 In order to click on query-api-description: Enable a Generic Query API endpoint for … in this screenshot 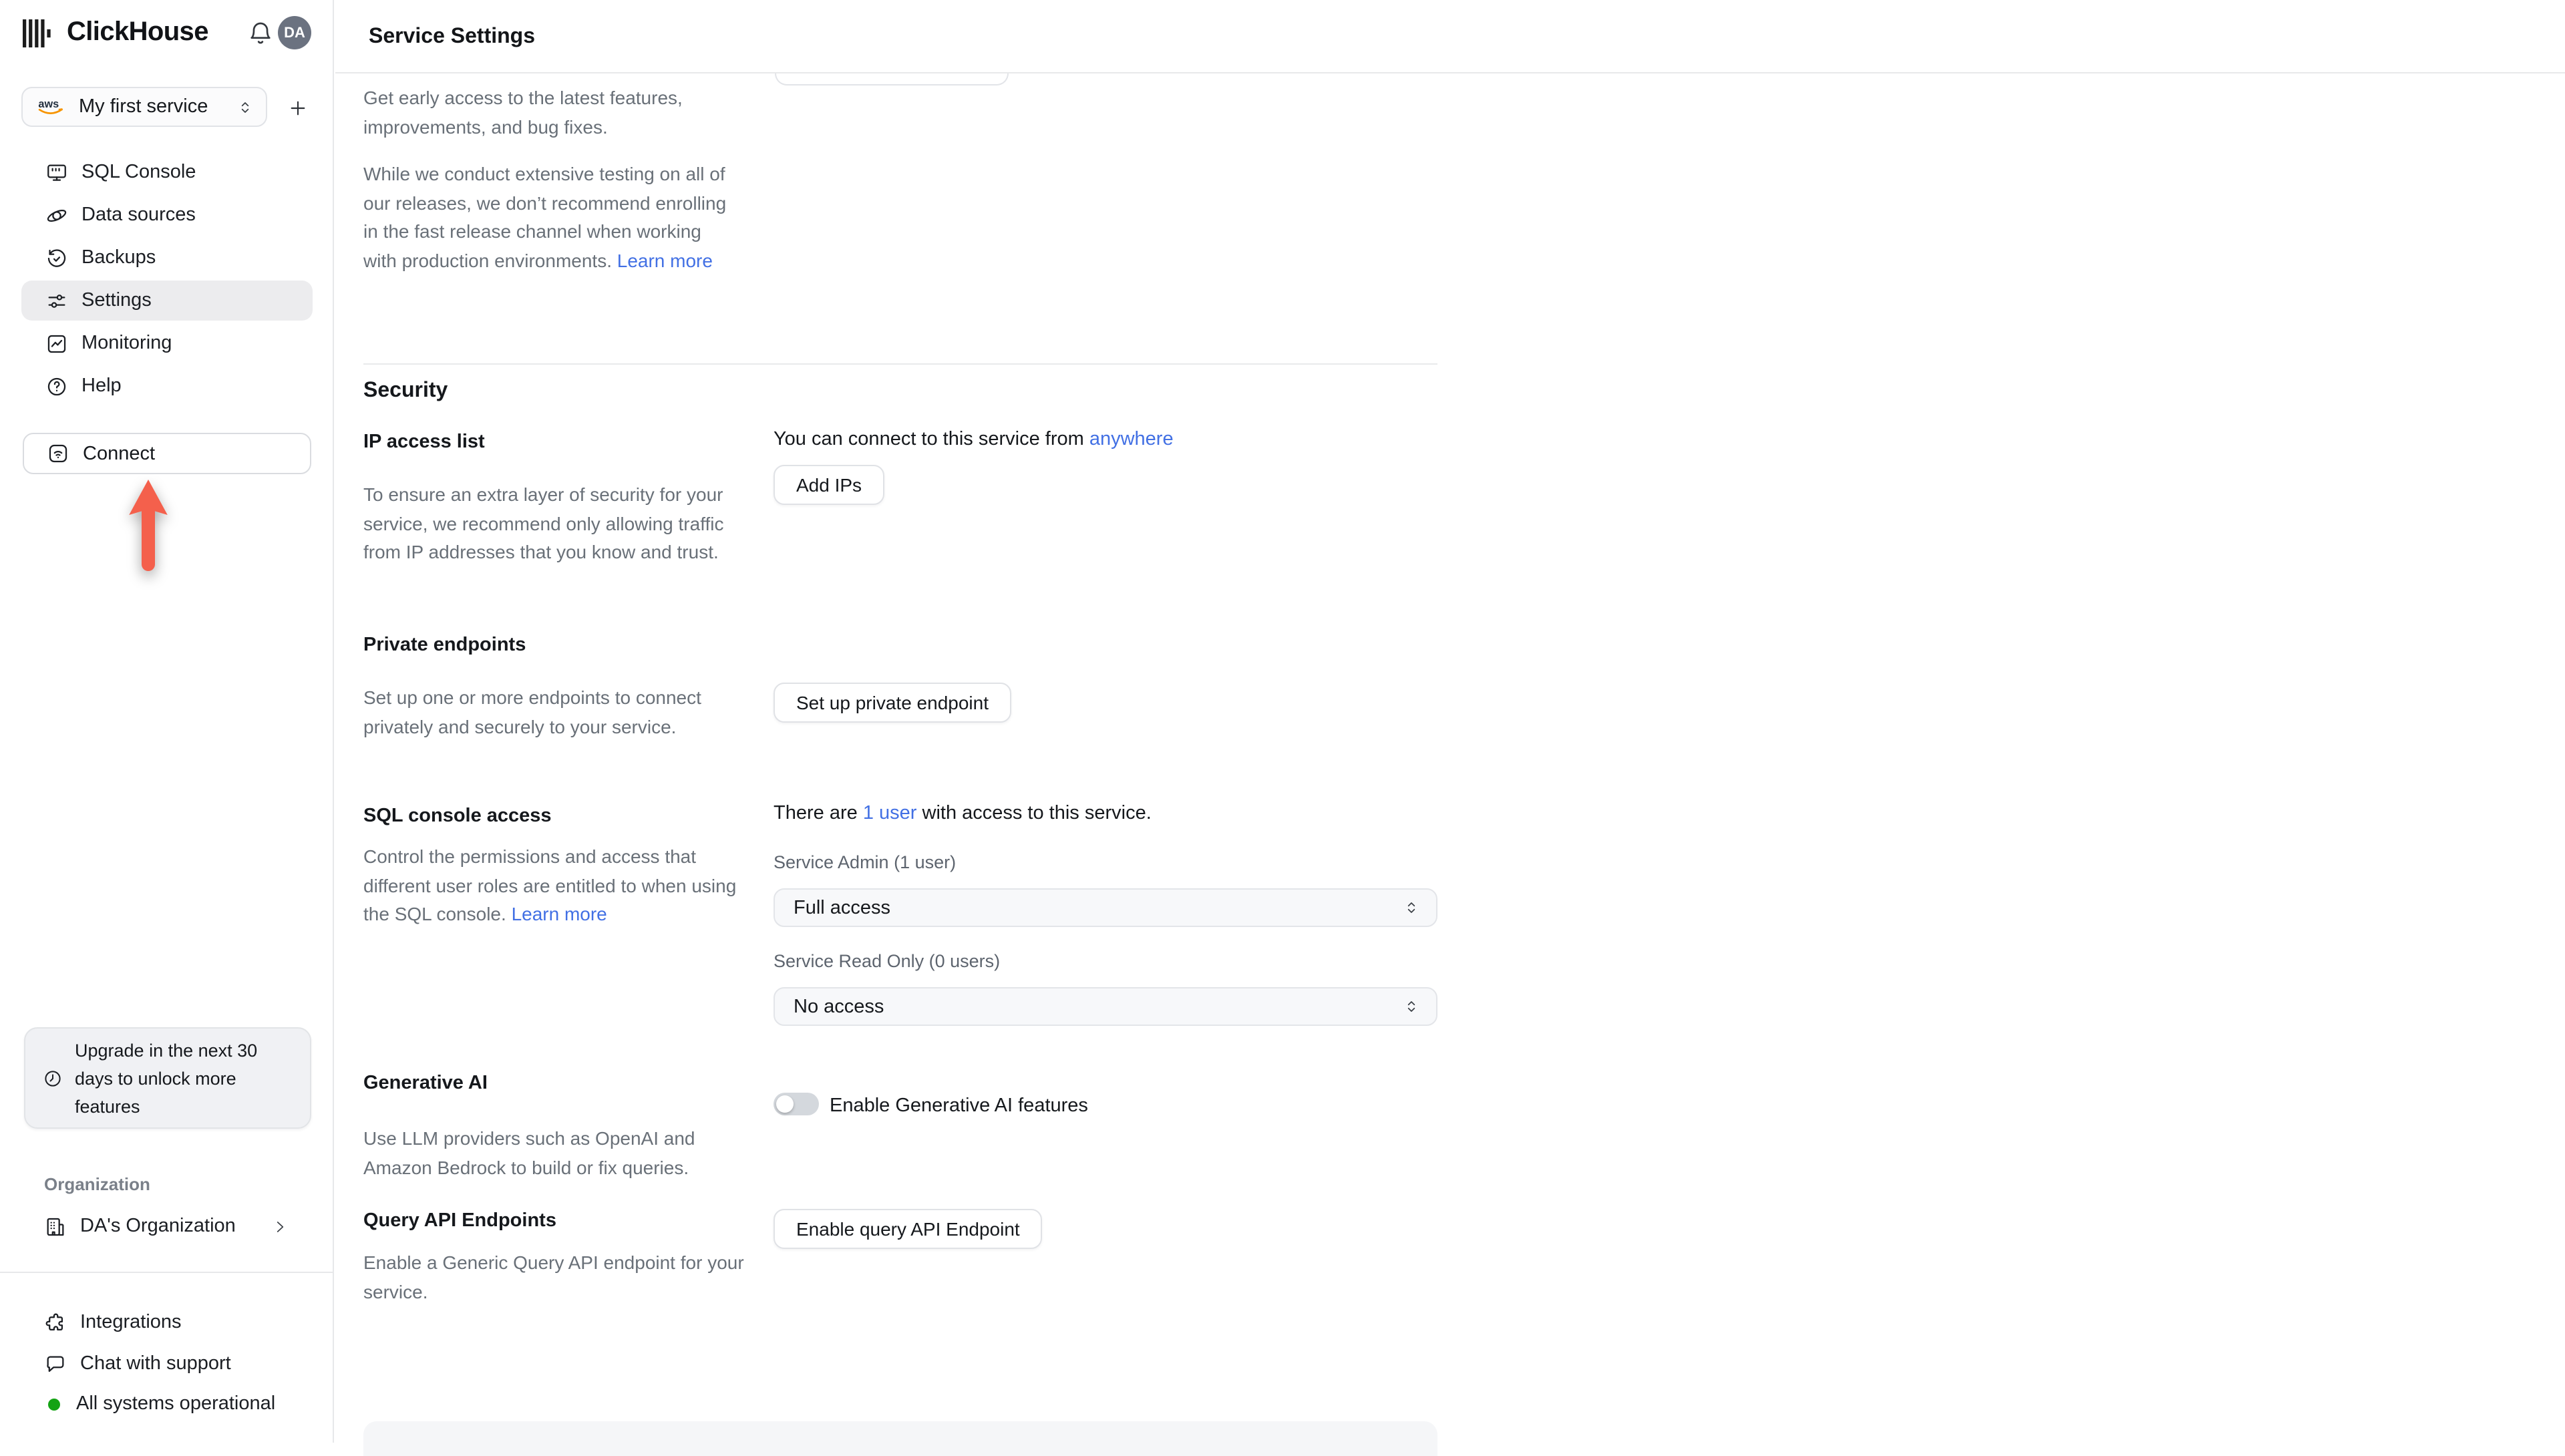, I will do `click(553, 1277)`.